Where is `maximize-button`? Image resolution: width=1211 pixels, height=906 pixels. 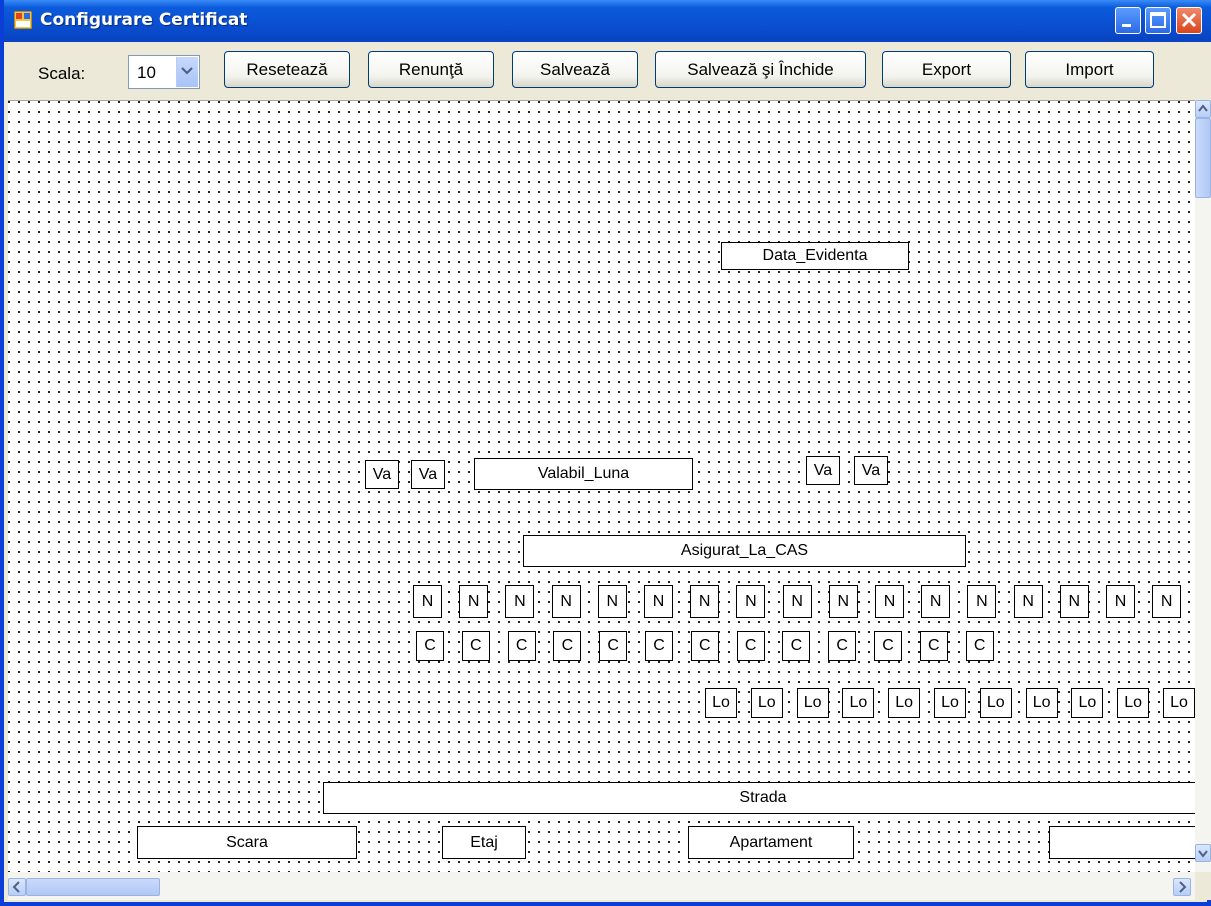
maximize-button is located at coordinates (1158, 20).